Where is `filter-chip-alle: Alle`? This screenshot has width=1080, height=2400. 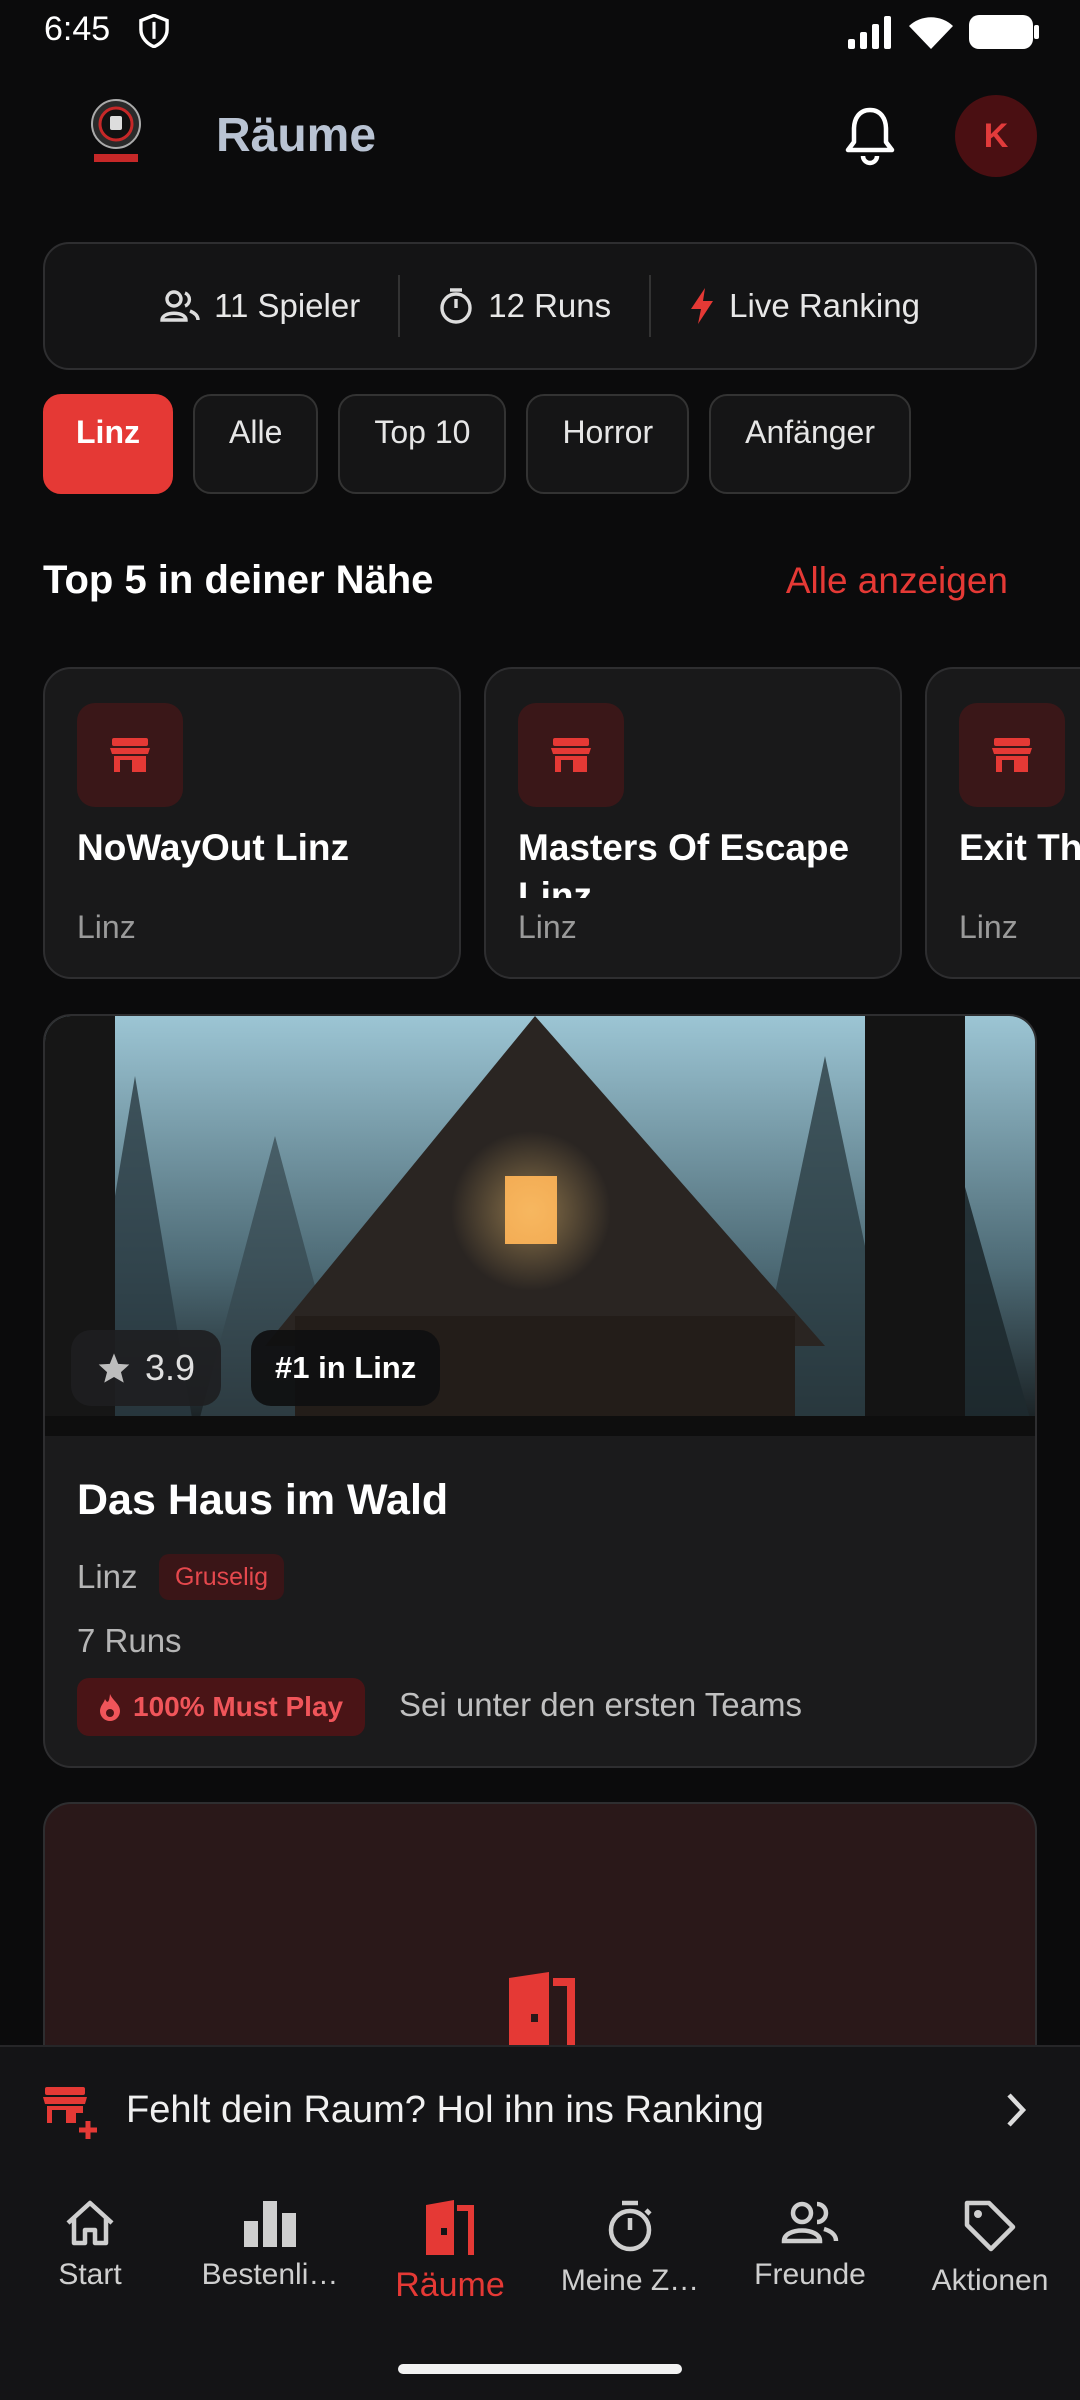 filter-chip-alle: Alle is located at coordinates (256, 444).